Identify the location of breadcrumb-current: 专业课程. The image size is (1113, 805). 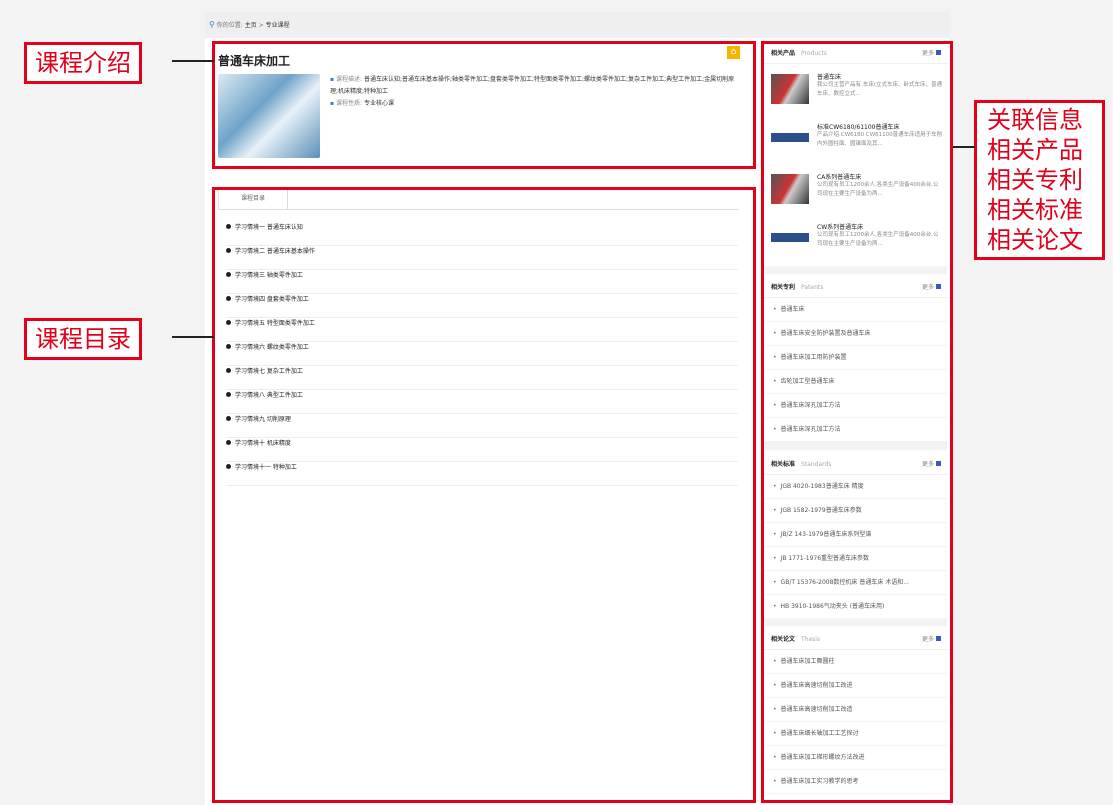
(278, 25).